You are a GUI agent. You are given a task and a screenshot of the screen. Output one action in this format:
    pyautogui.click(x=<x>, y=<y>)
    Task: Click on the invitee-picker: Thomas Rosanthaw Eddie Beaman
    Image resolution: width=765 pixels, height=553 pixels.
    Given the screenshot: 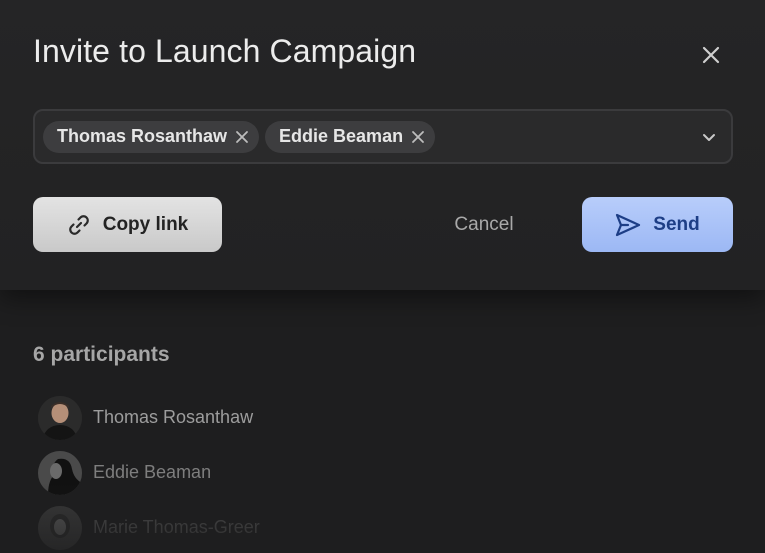 What is the action you would take?
    pyautogui.click(x=383, y=136)
    